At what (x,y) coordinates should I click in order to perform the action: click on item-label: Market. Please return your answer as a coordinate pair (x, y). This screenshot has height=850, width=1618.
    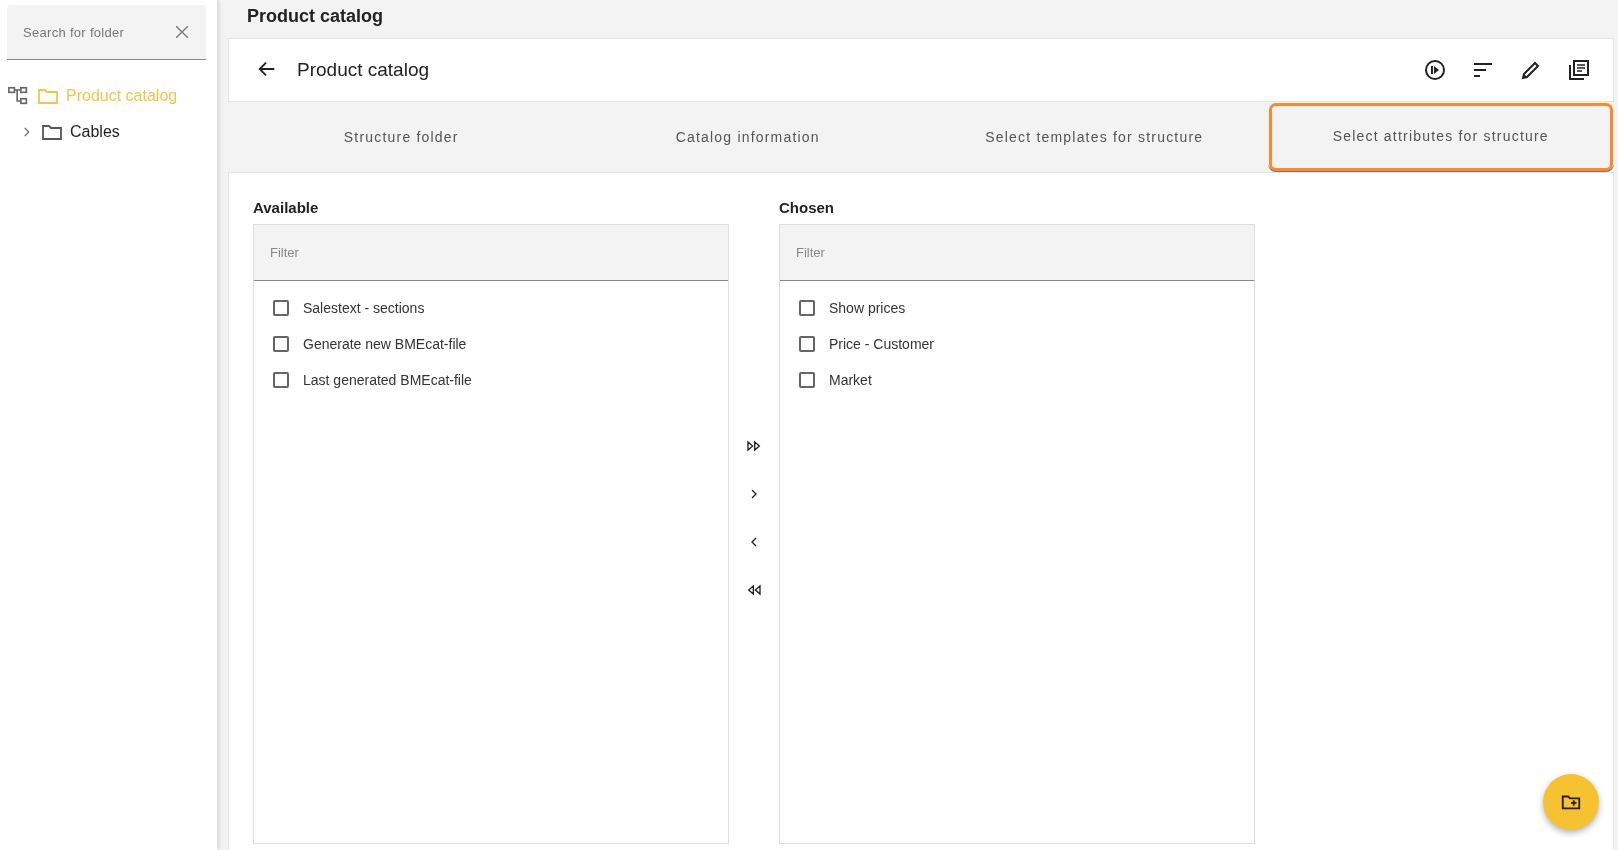
    Looking at the image, I should click on (850, 380).